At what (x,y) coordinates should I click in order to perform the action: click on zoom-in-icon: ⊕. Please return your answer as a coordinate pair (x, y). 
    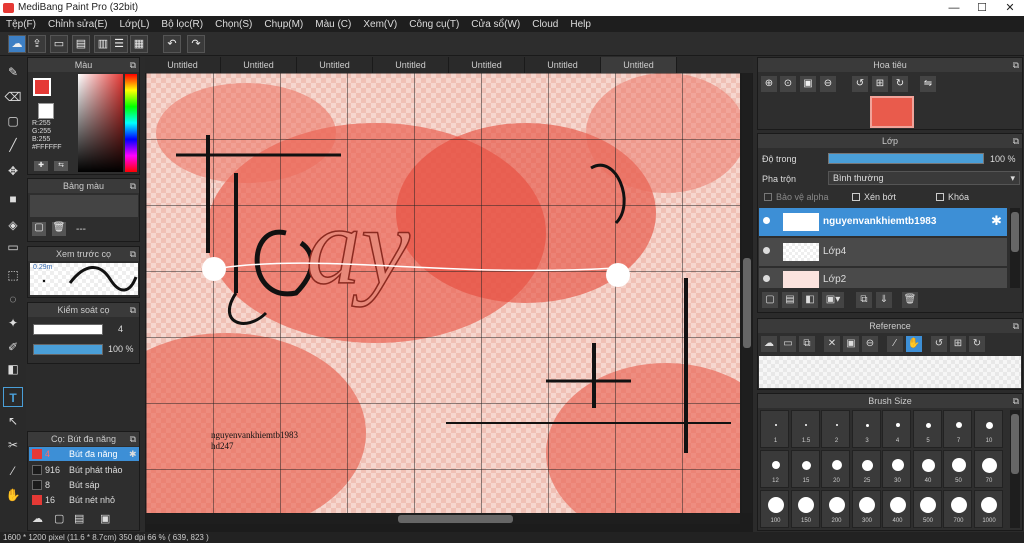
    Looking at the image, I should click on (769, 84).